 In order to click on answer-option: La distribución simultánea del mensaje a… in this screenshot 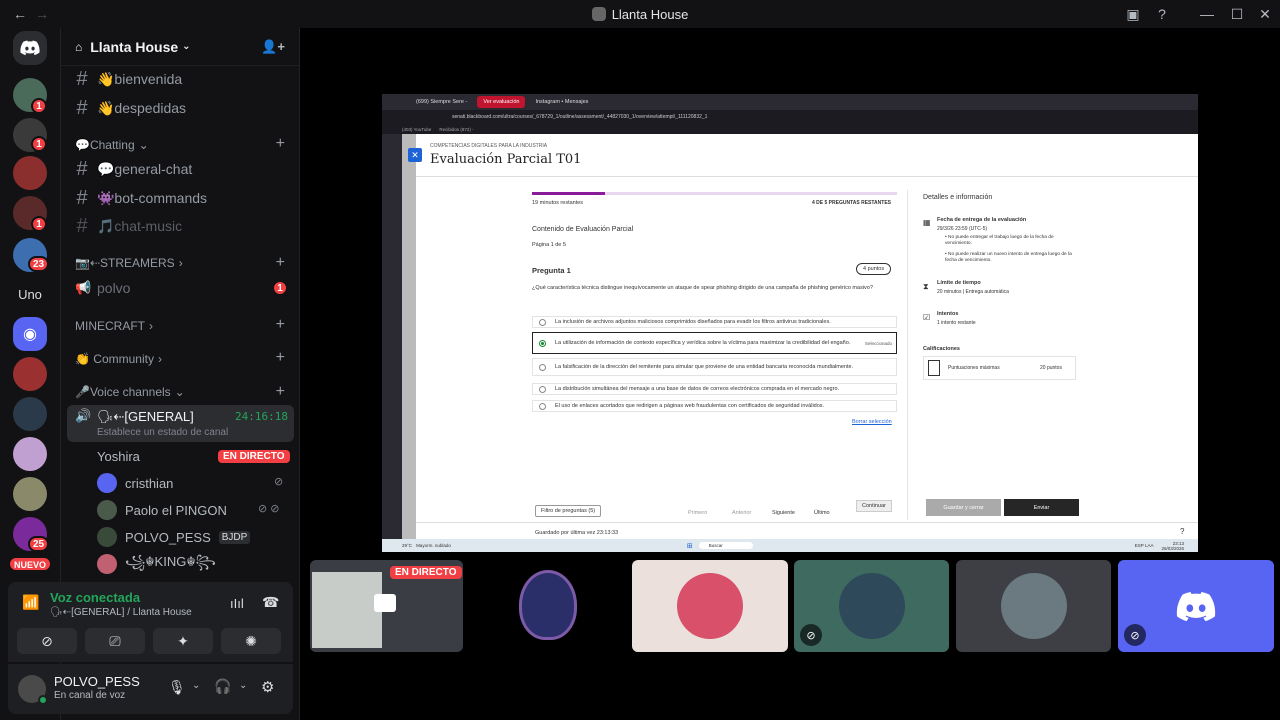, I will do `click(714, 389)`.